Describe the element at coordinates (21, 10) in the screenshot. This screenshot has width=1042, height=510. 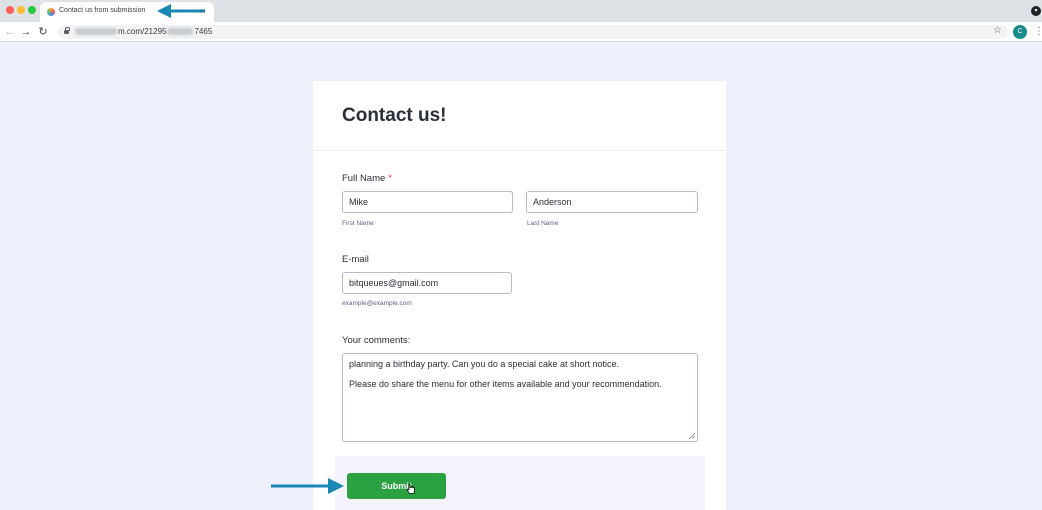
I see `window-minimize-dot` at that location.